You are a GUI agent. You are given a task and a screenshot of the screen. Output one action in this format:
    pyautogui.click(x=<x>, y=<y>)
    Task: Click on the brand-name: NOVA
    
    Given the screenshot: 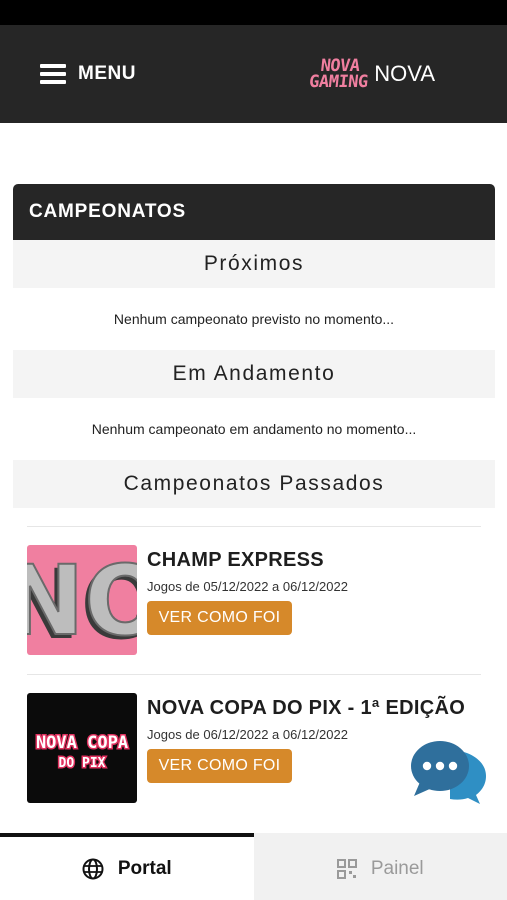 What is the action you would take?
    pyautogui.click(x=404, y=73)
    